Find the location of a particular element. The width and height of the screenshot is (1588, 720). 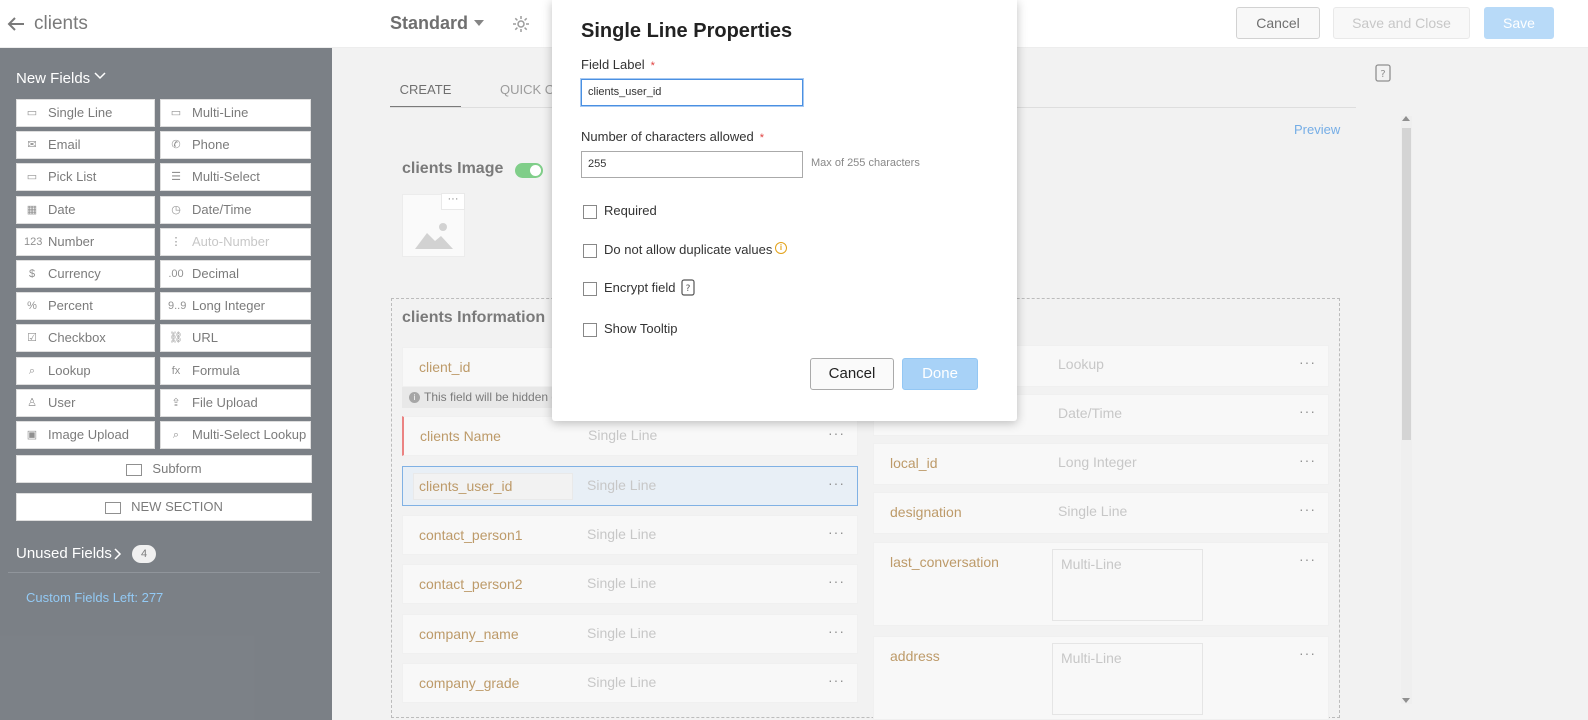

required-checkbox is located at coordinates (590, 212).